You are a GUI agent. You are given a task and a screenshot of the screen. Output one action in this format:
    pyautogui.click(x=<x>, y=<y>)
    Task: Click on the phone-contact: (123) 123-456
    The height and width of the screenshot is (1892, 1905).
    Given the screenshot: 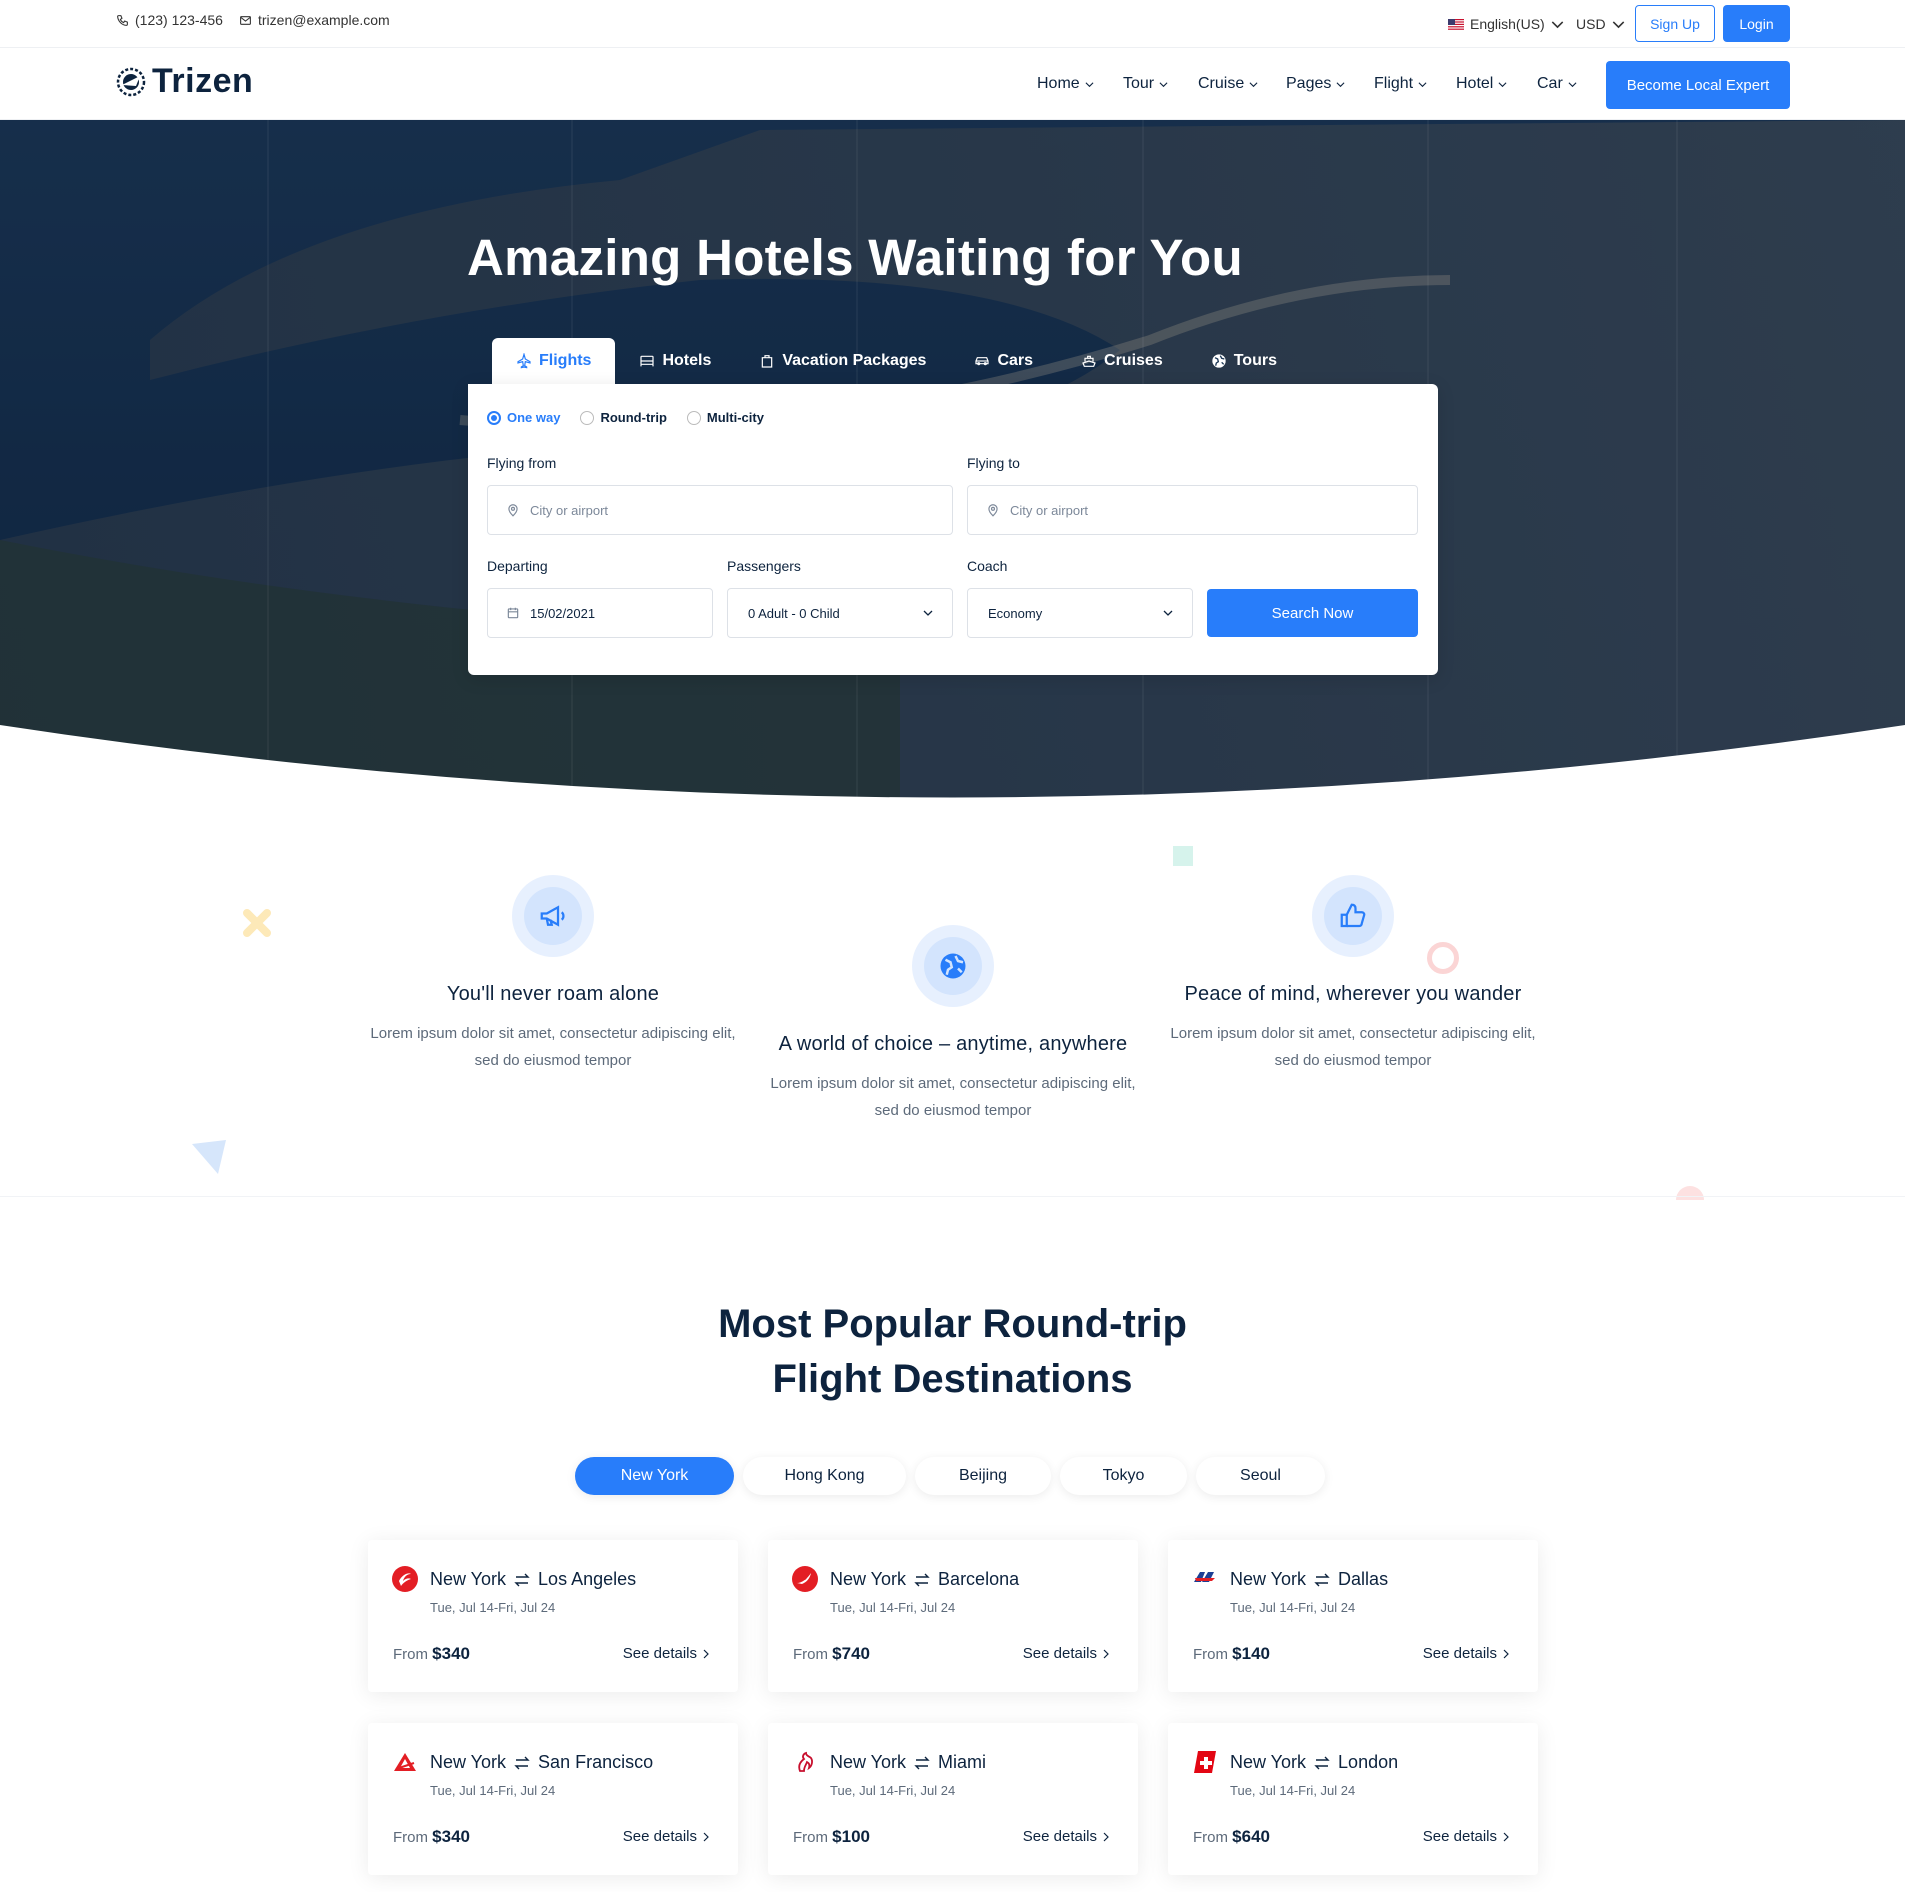 What is the action you would take?
    pyautogui.click(x=169, y=20)
    